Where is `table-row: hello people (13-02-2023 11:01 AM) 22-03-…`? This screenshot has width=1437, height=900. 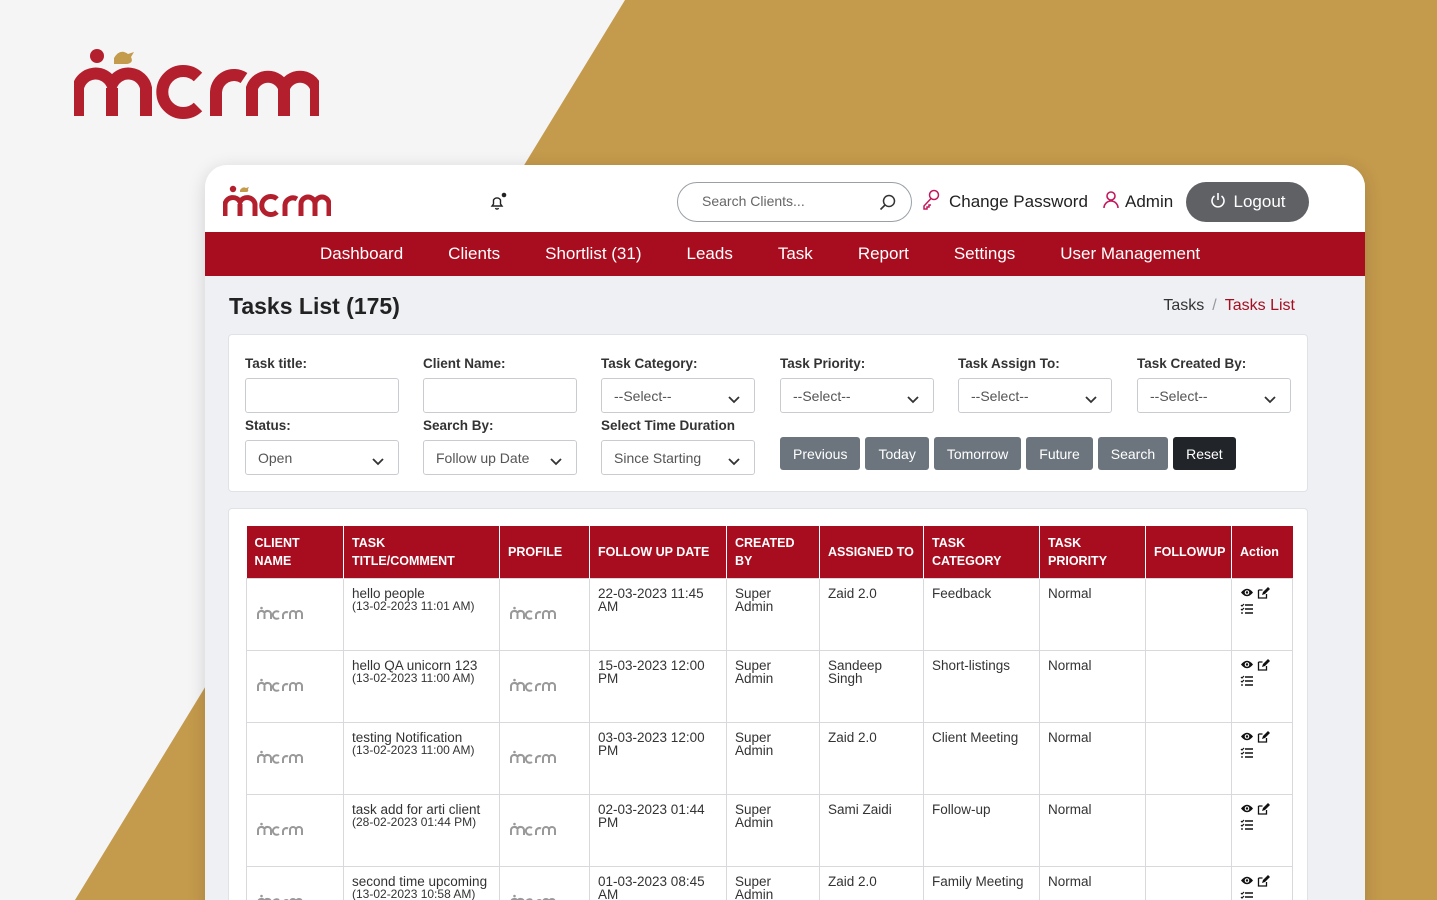
table-row: hello people (13-02-2023 11:01 AM) 22-03-… is located at coordinates (769, 614).